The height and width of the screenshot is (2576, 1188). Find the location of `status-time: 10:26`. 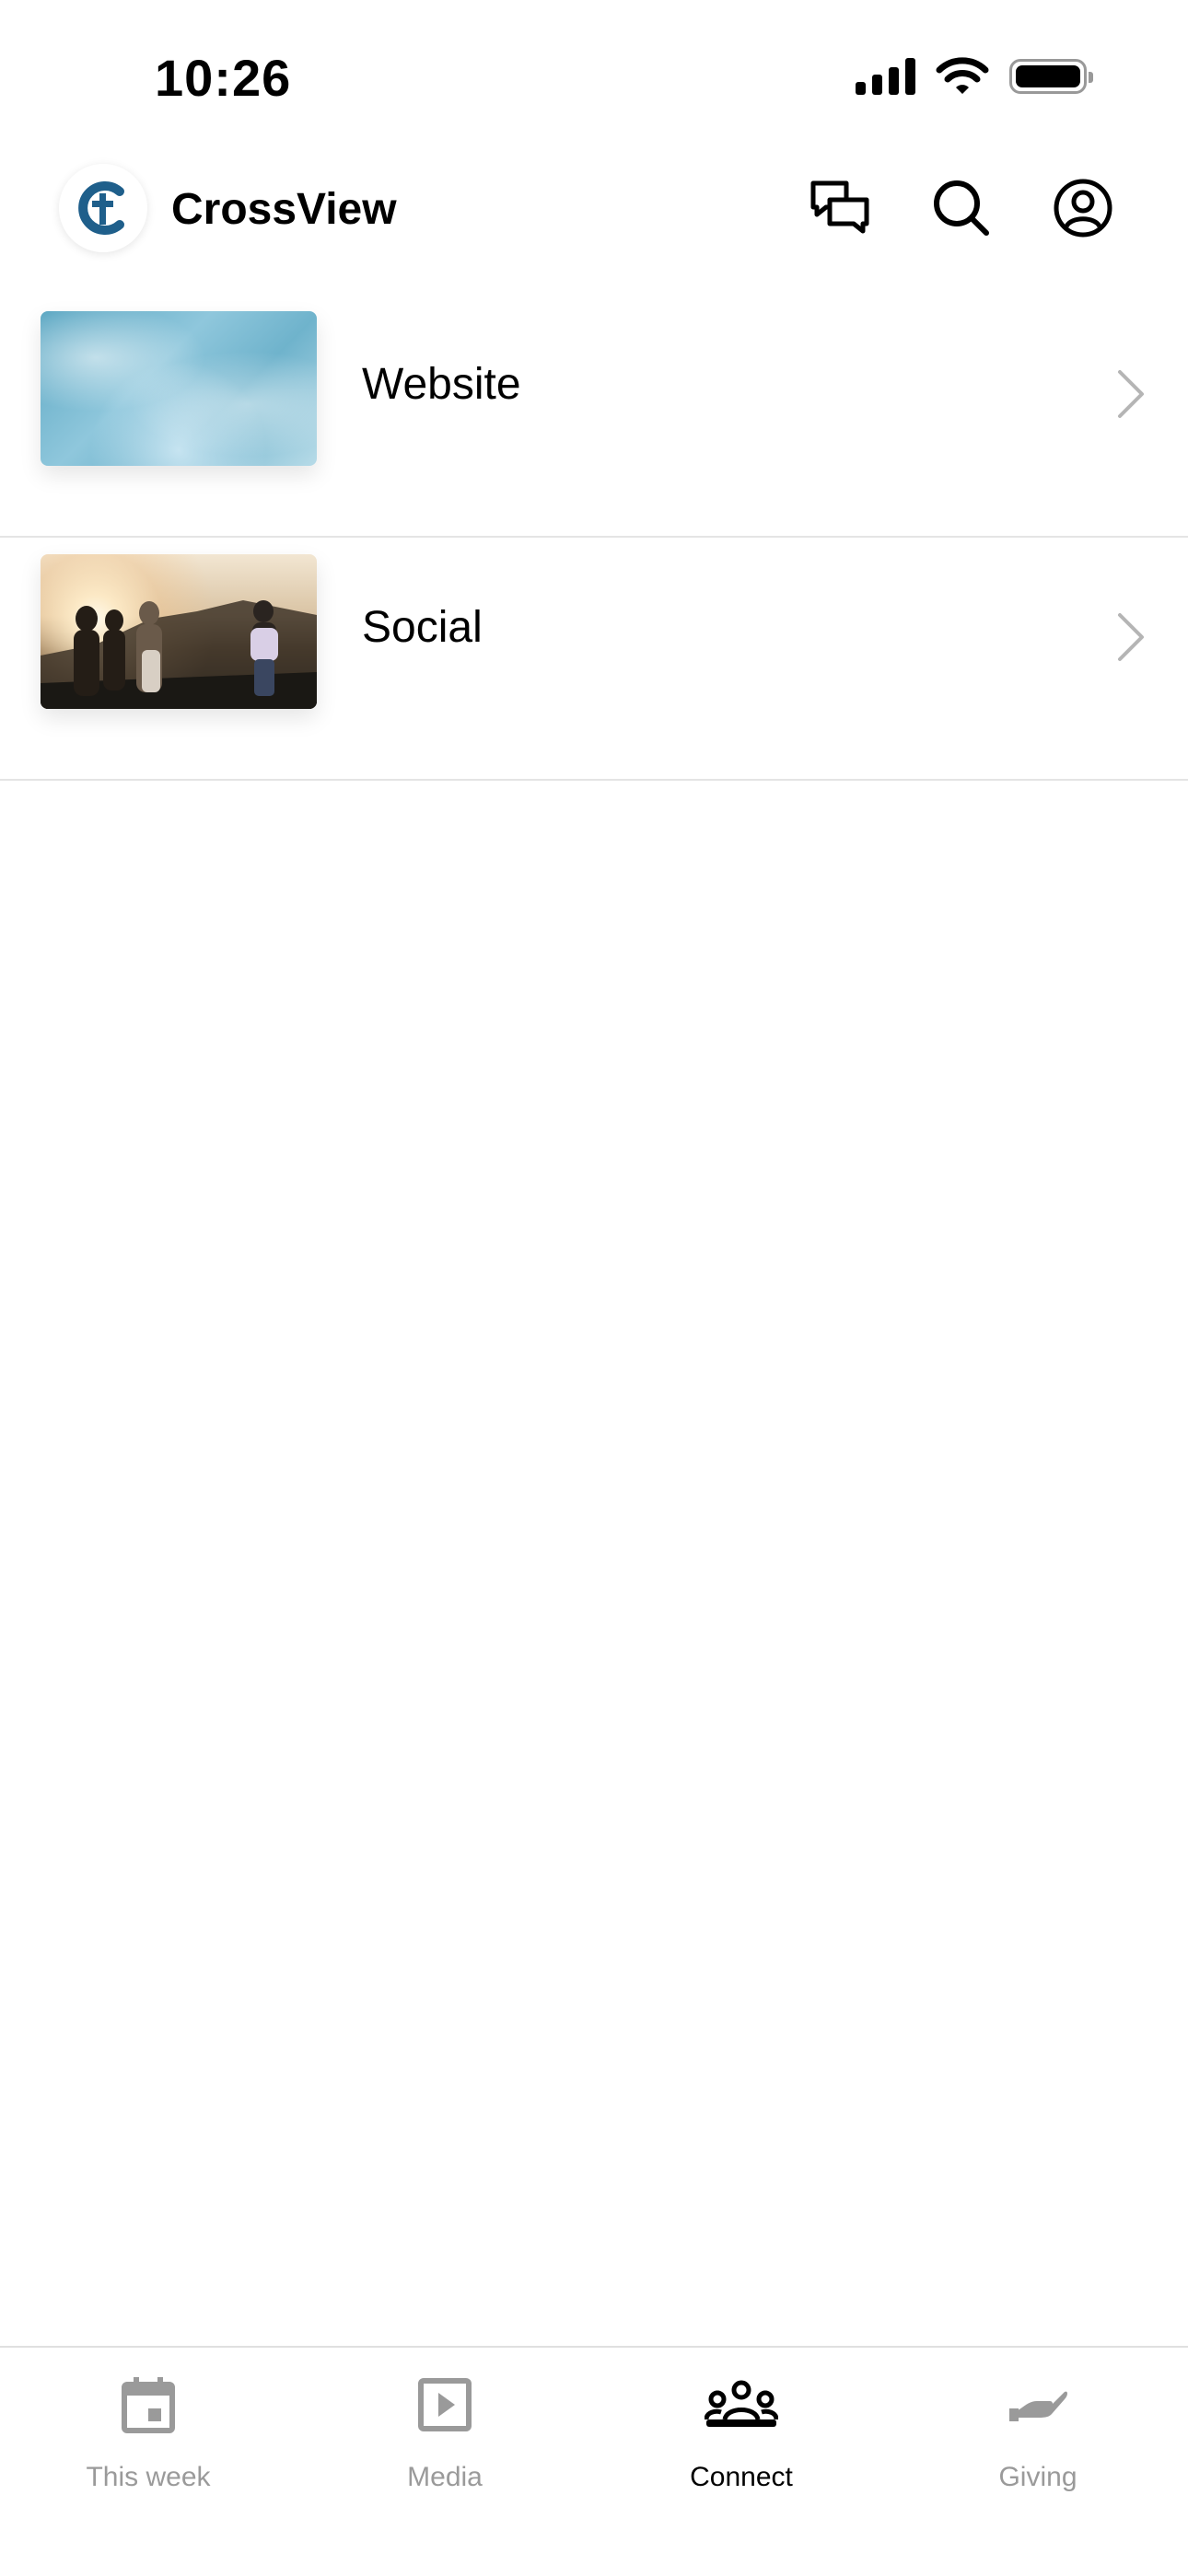

status-time: 10:26 is located at coordinates (223, 78).